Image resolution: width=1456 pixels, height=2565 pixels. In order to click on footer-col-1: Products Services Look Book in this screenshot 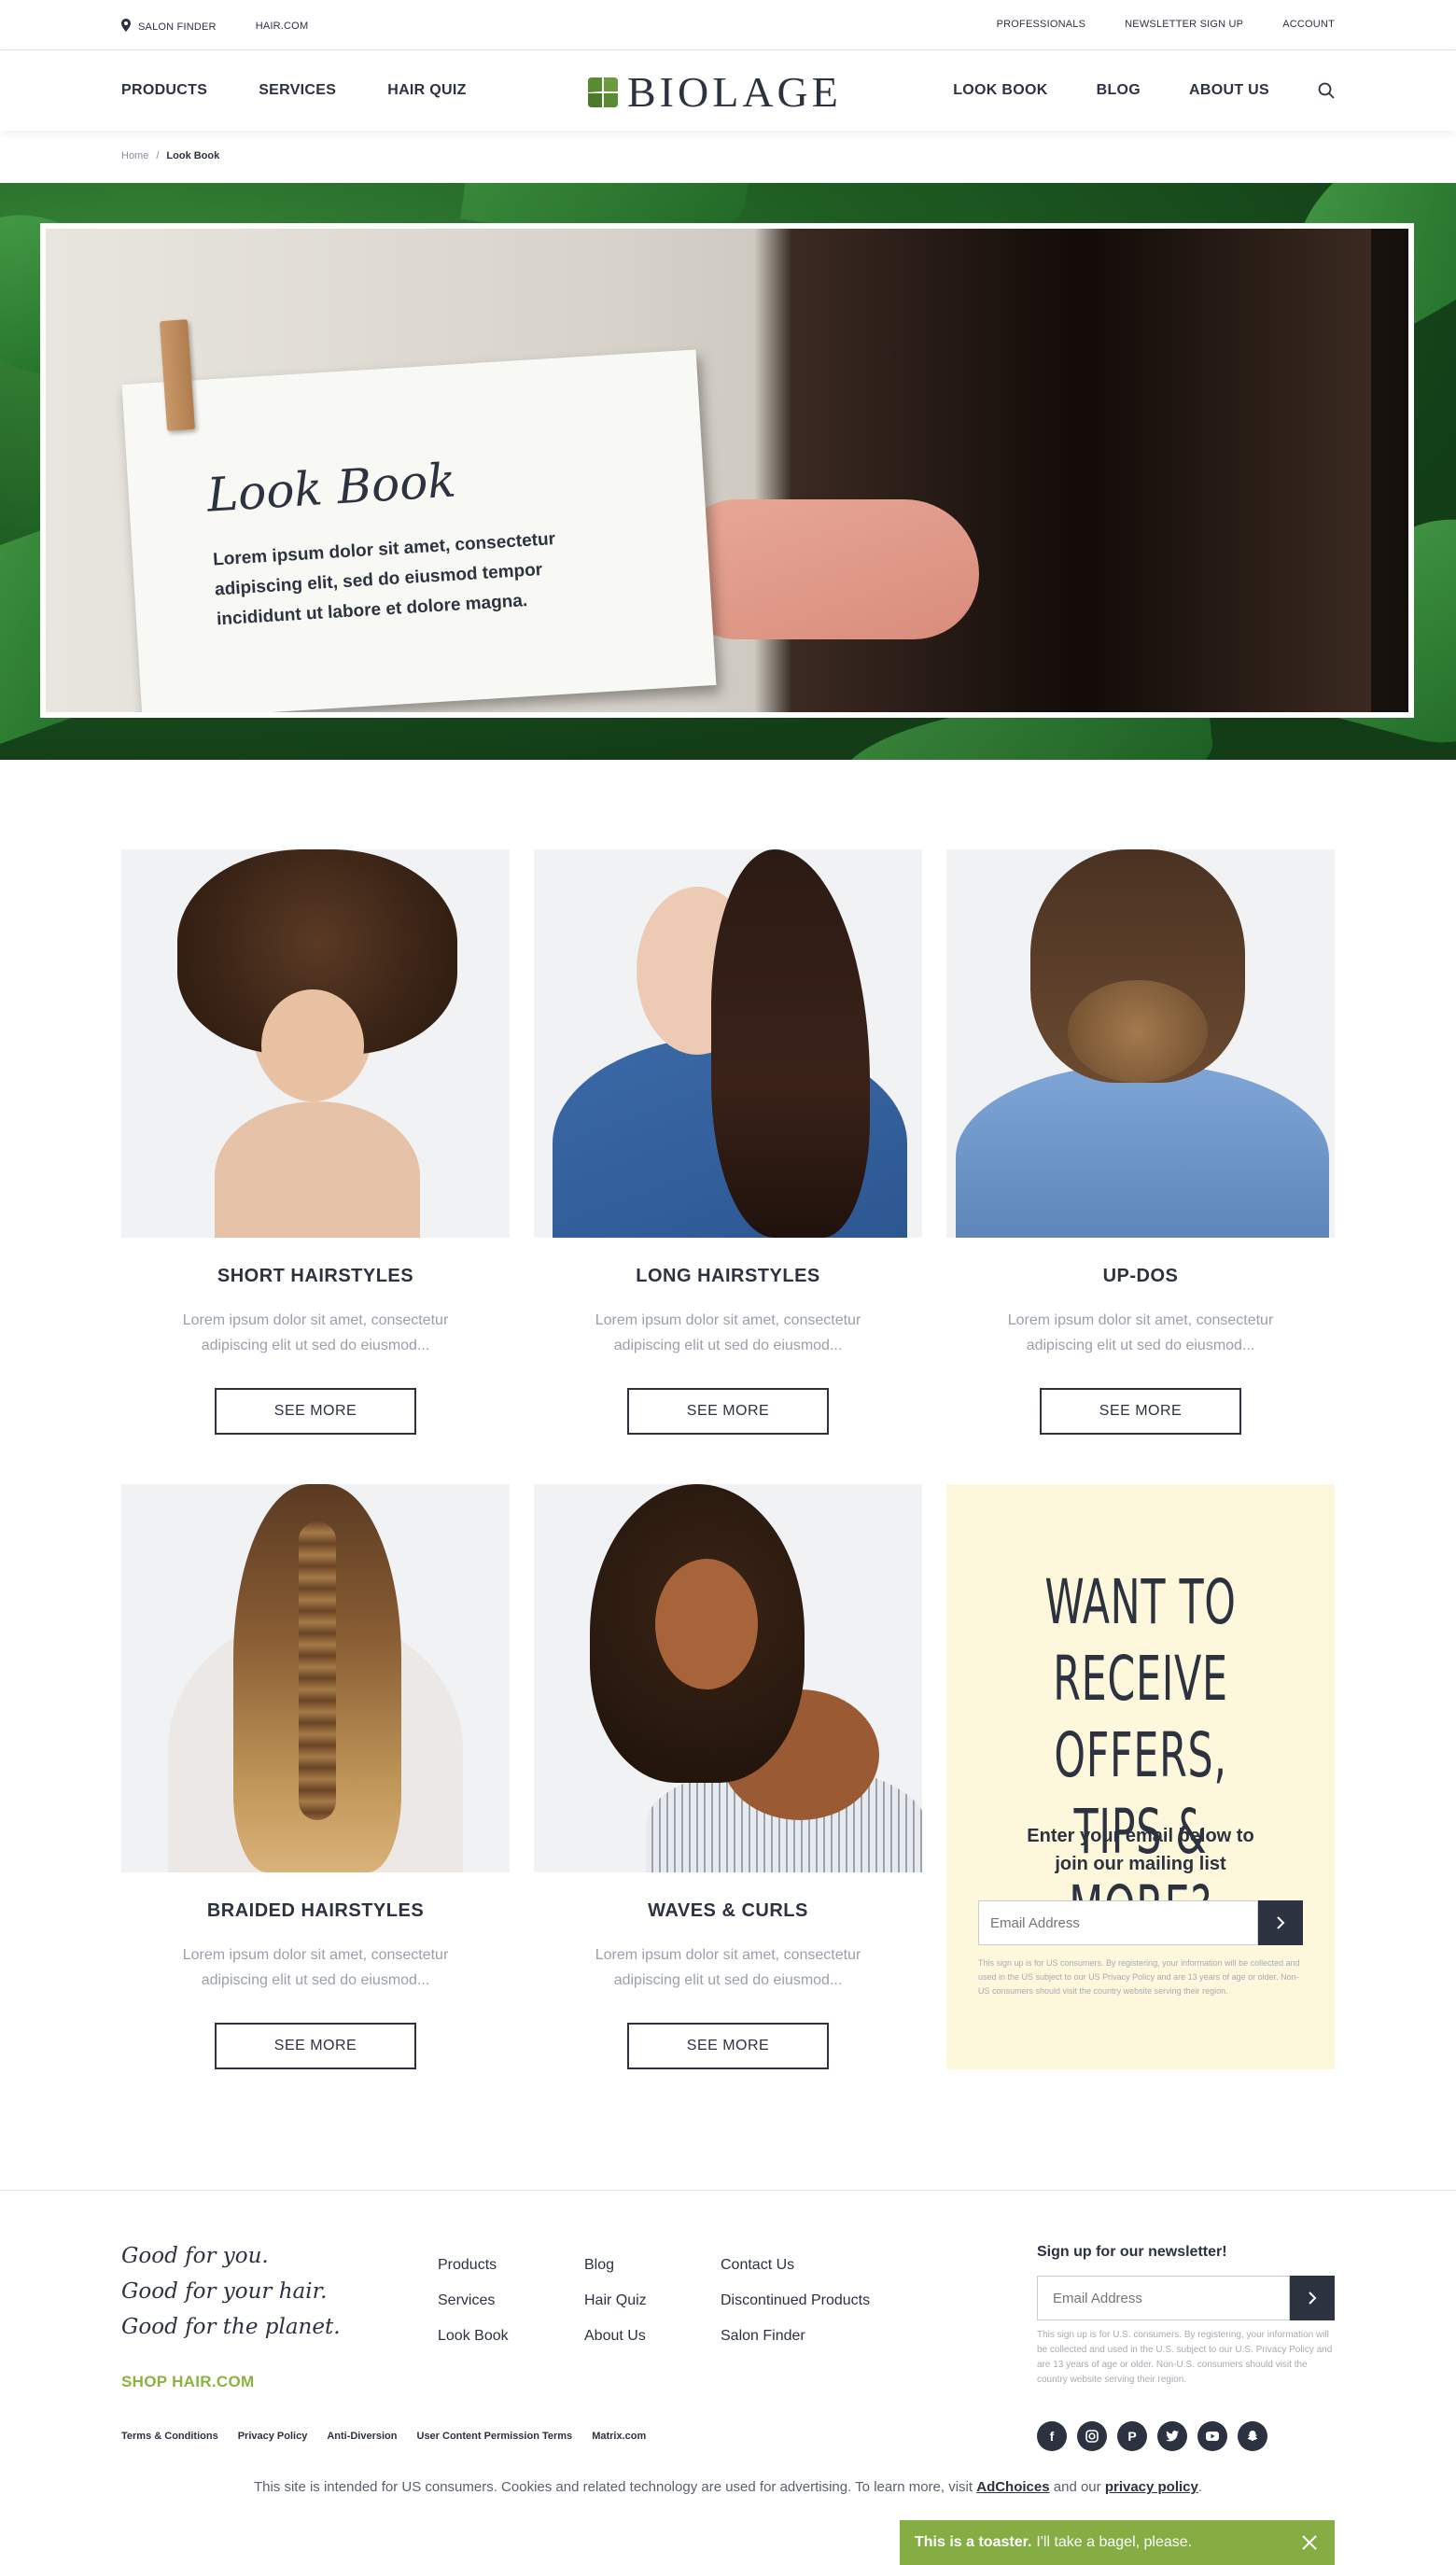, I will do `click(473, 2301)`.